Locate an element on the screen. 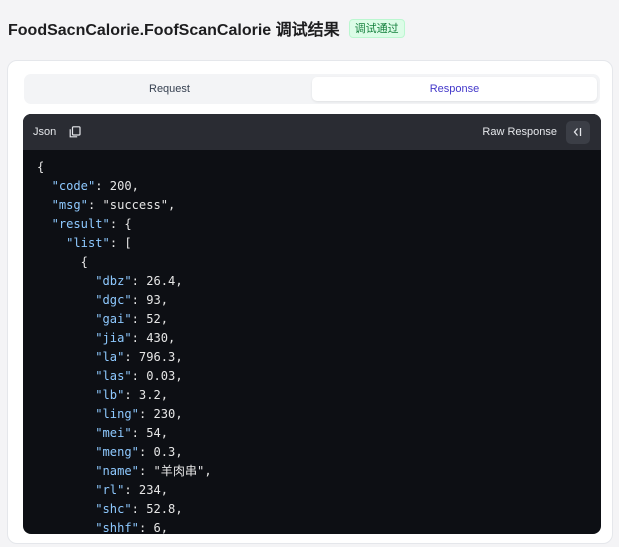 The image size is (619, 547). code-line: "gai": 52, is located at coordinates (132, 319).